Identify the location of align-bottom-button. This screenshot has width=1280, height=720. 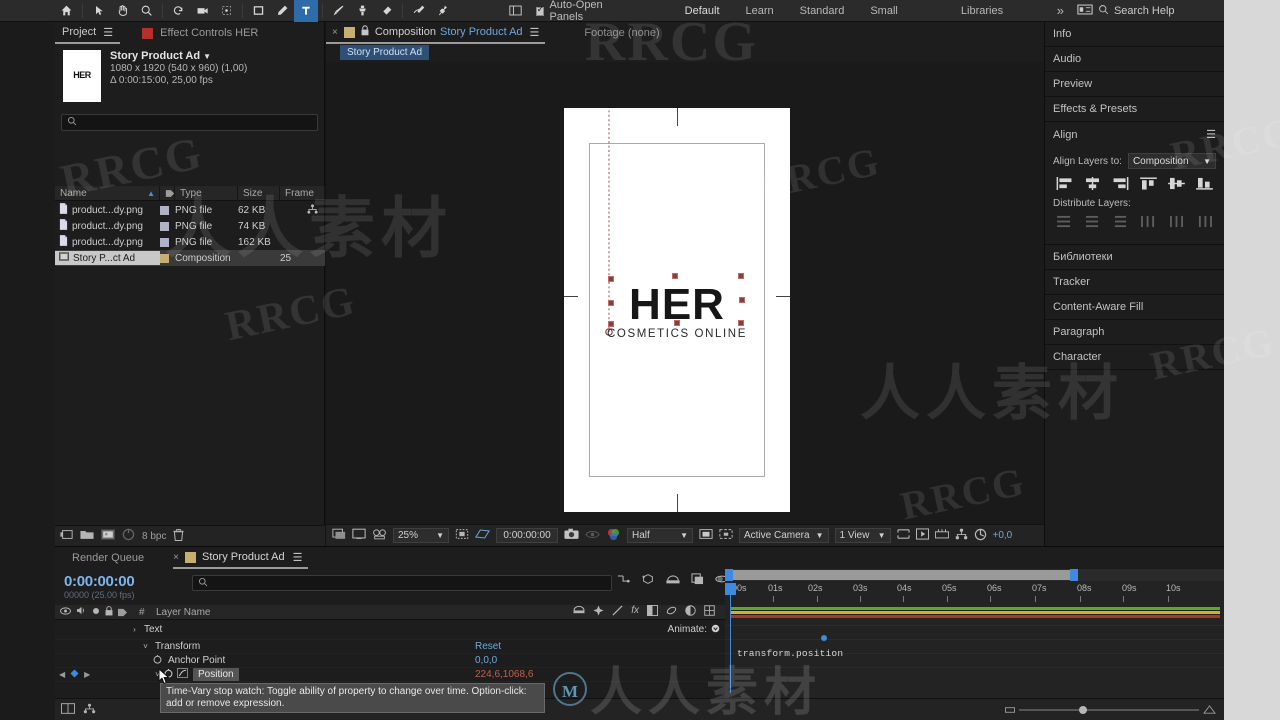
(1205, 183).